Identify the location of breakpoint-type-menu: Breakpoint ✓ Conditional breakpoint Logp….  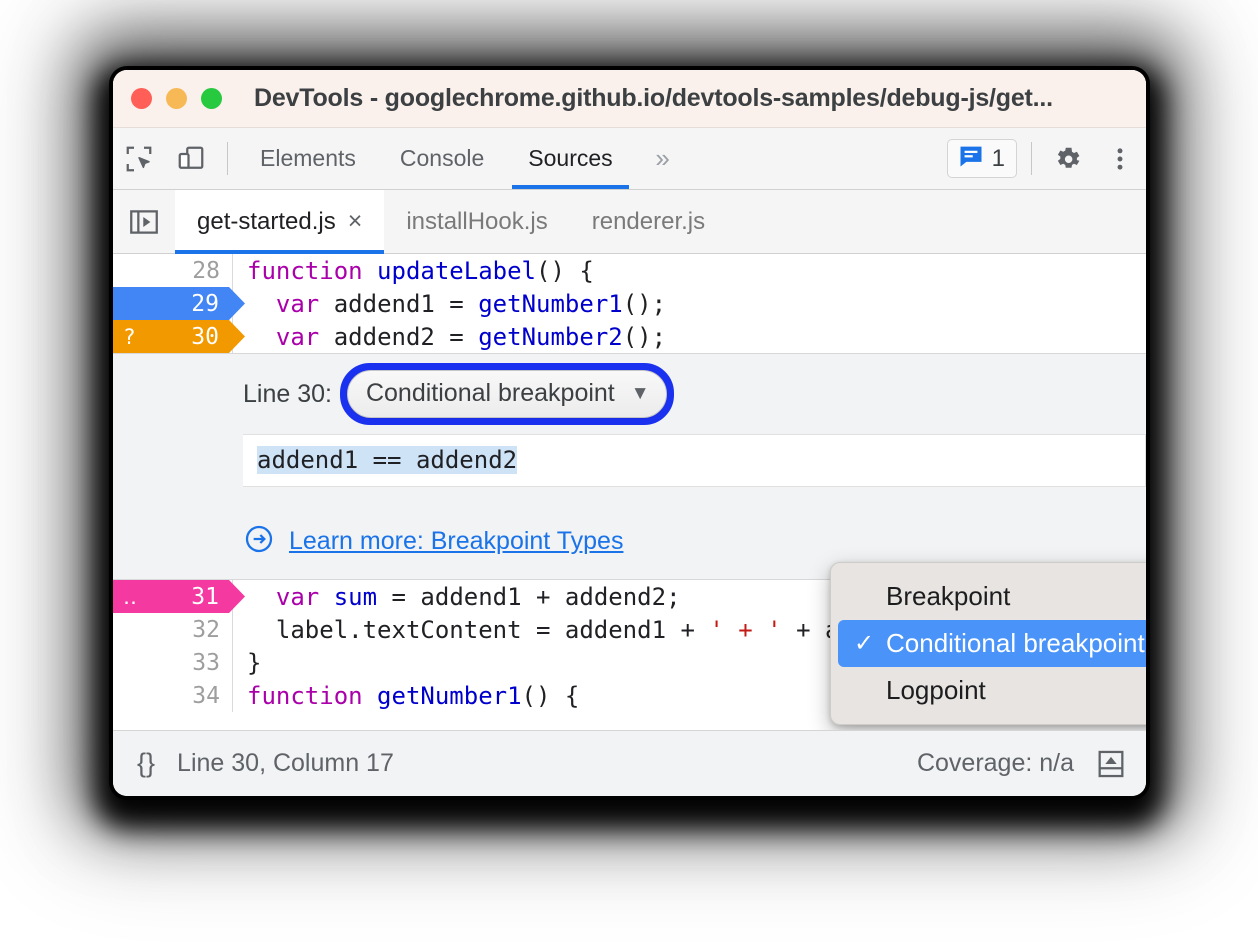
(988, 643).